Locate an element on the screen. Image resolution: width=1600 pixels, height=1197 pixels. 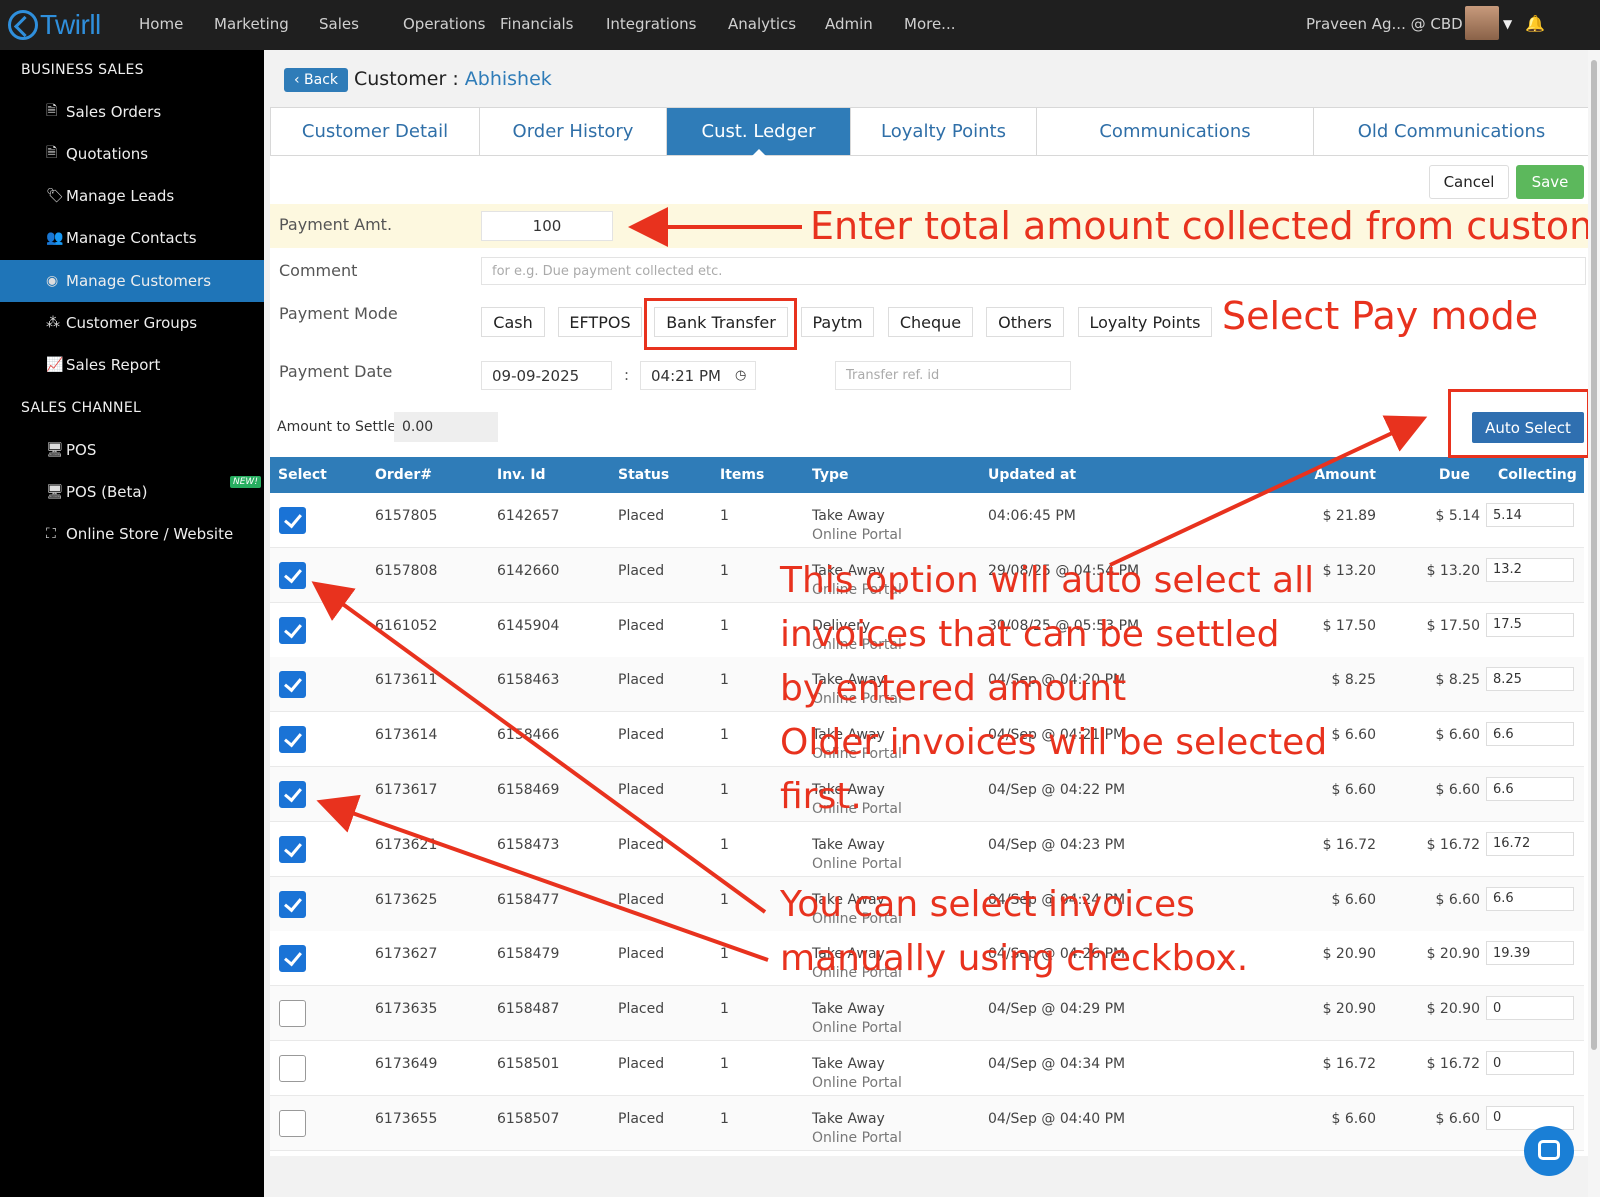
save-button: Save is located at coordinates (1550, 182).